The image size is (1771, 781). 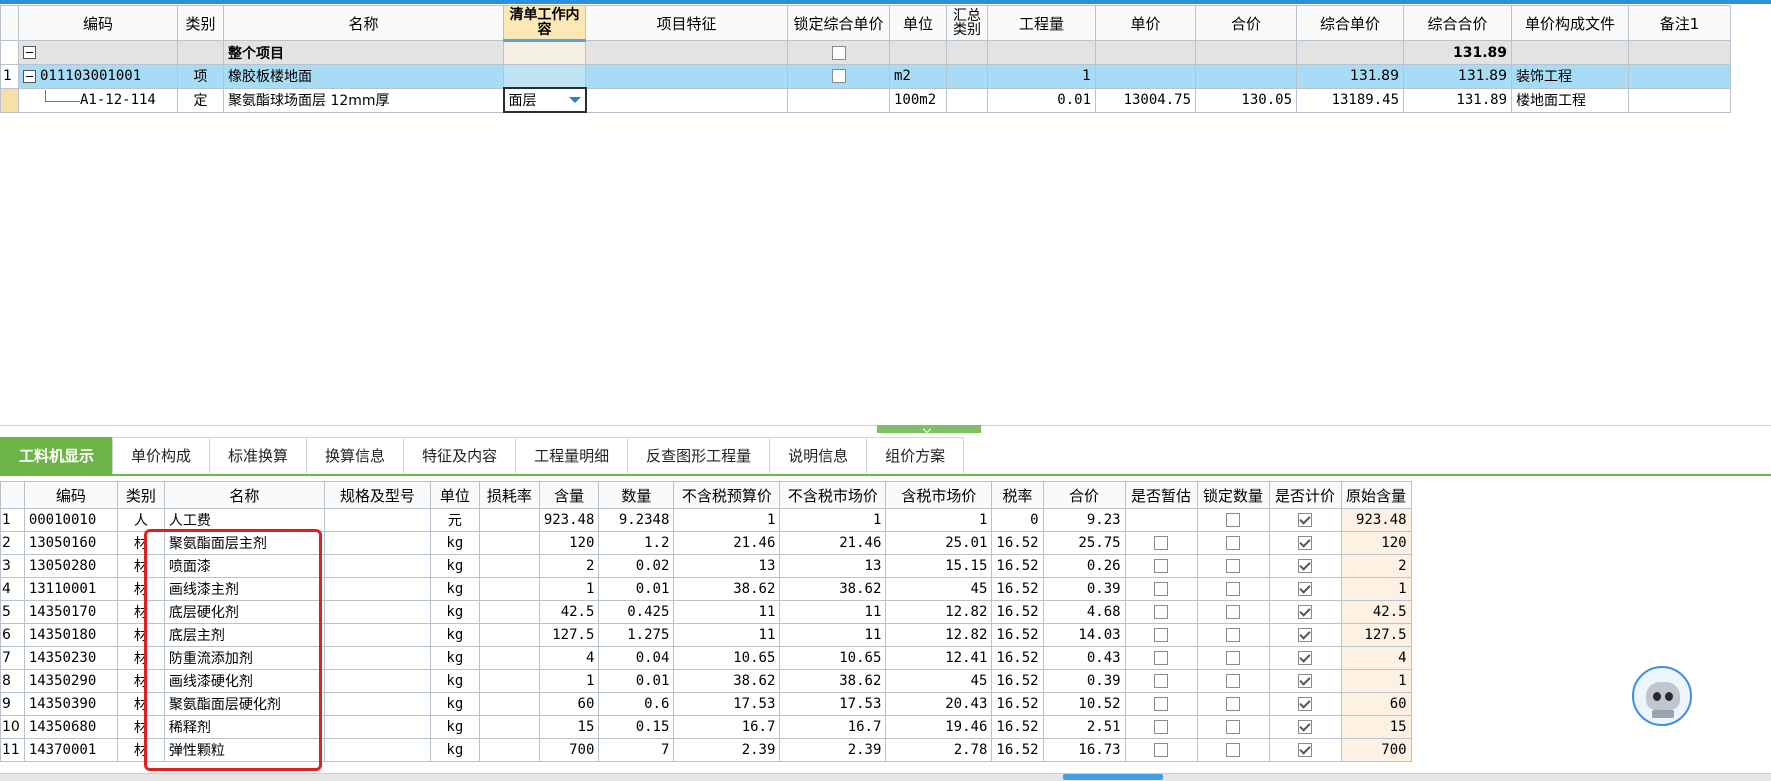 I want to click on tree-connector, so click(x=62, y=96).